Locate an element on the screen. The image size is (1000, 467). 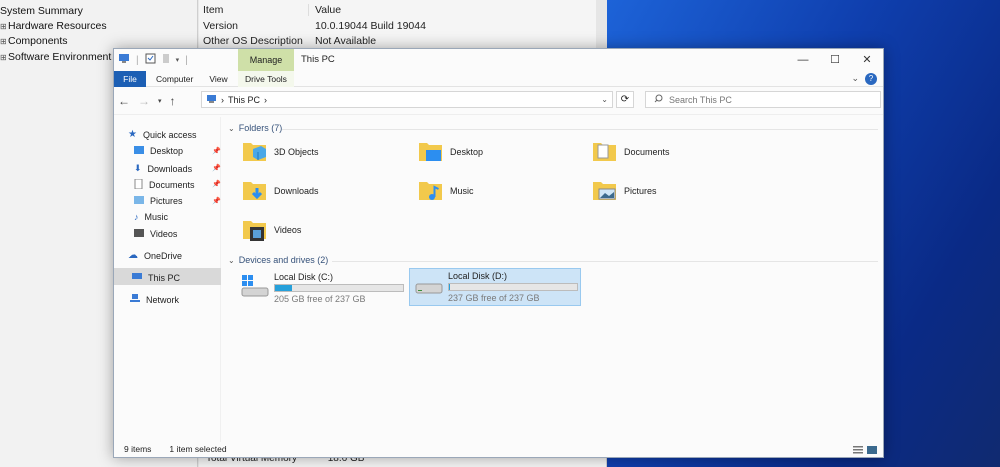
folder-item: Documents is located at coordinates (631, 152).